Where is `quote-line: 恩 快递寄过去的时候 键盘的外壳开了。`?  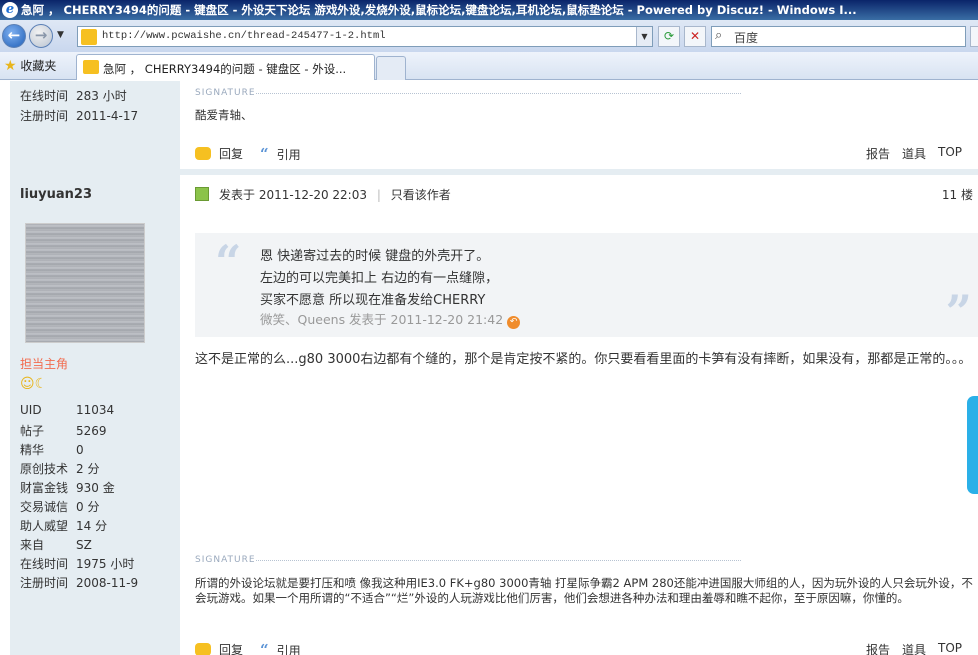
quote-line: 恩 快递寄过去的时候 键盘的外壳开了。 is located at coordinates (375, 256).